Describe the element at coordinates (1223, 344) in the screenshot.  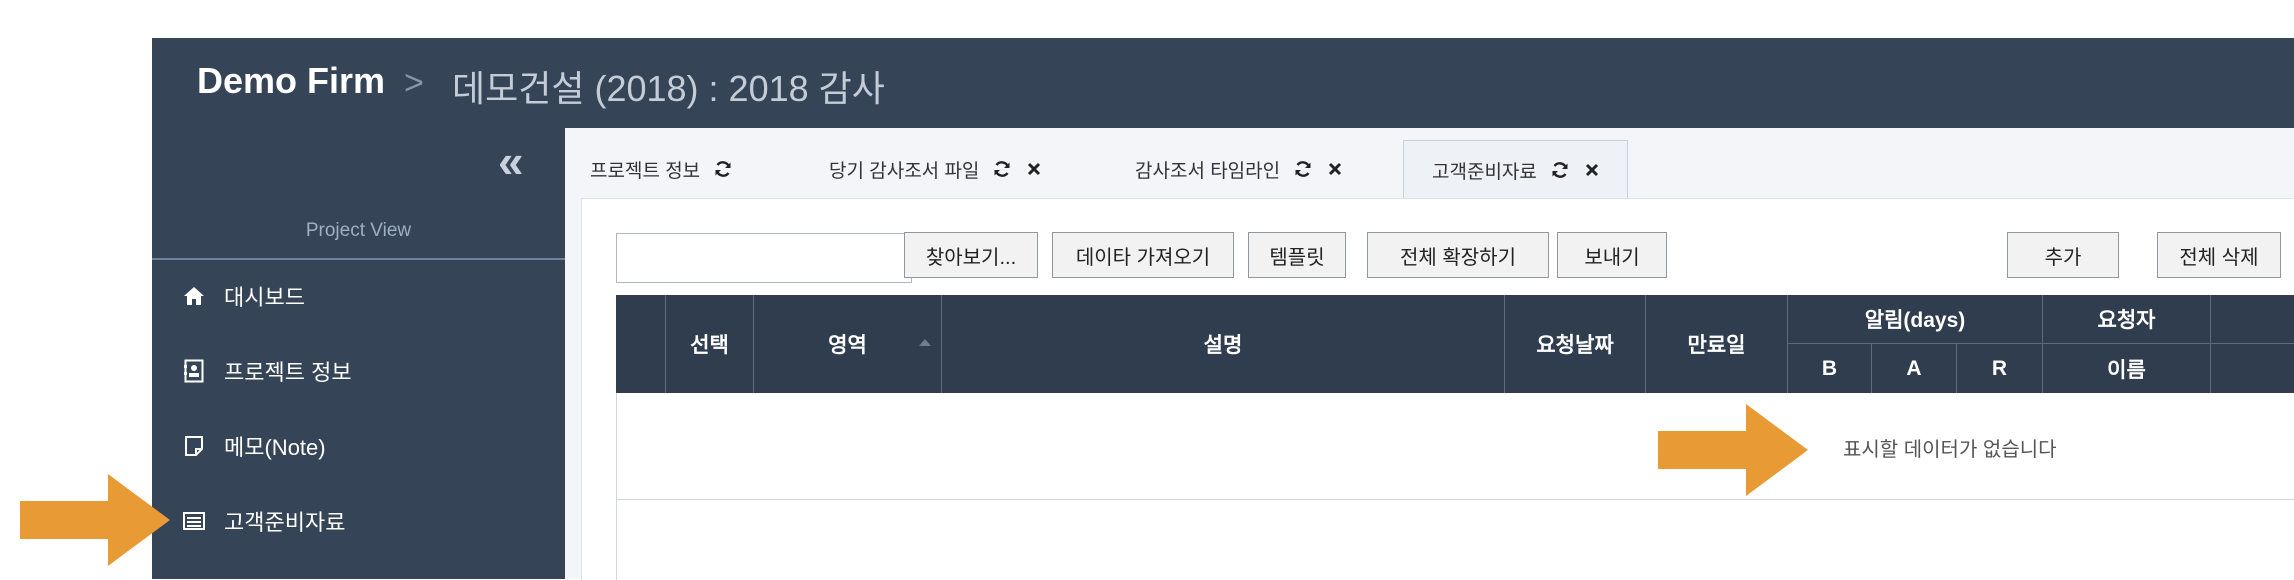
I see `column-header-description: 설명` at that location.